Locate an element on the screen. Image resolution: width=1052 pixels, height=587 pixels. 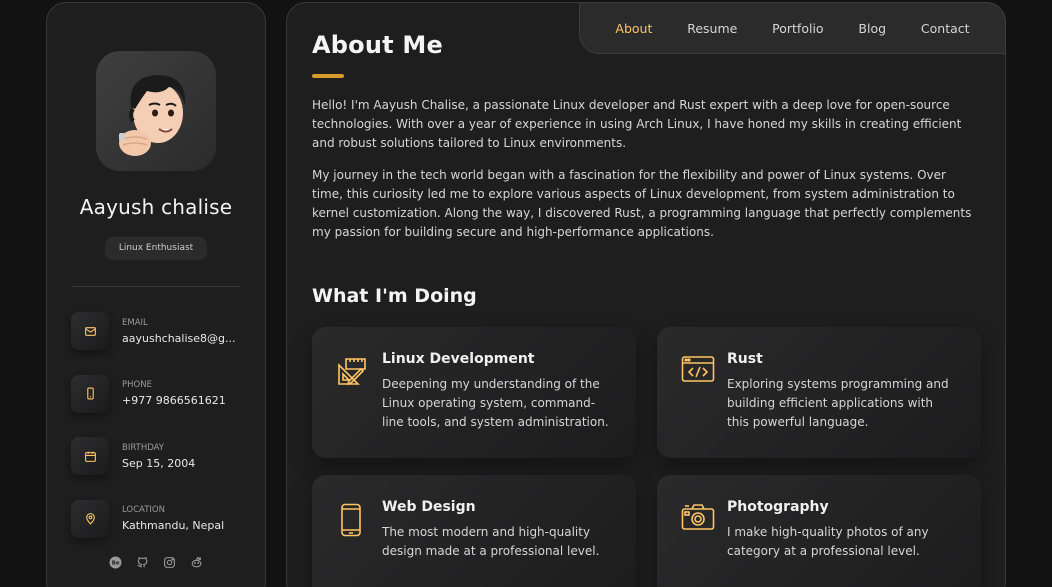
service-title: Photography is located at coordinates (778, 507).